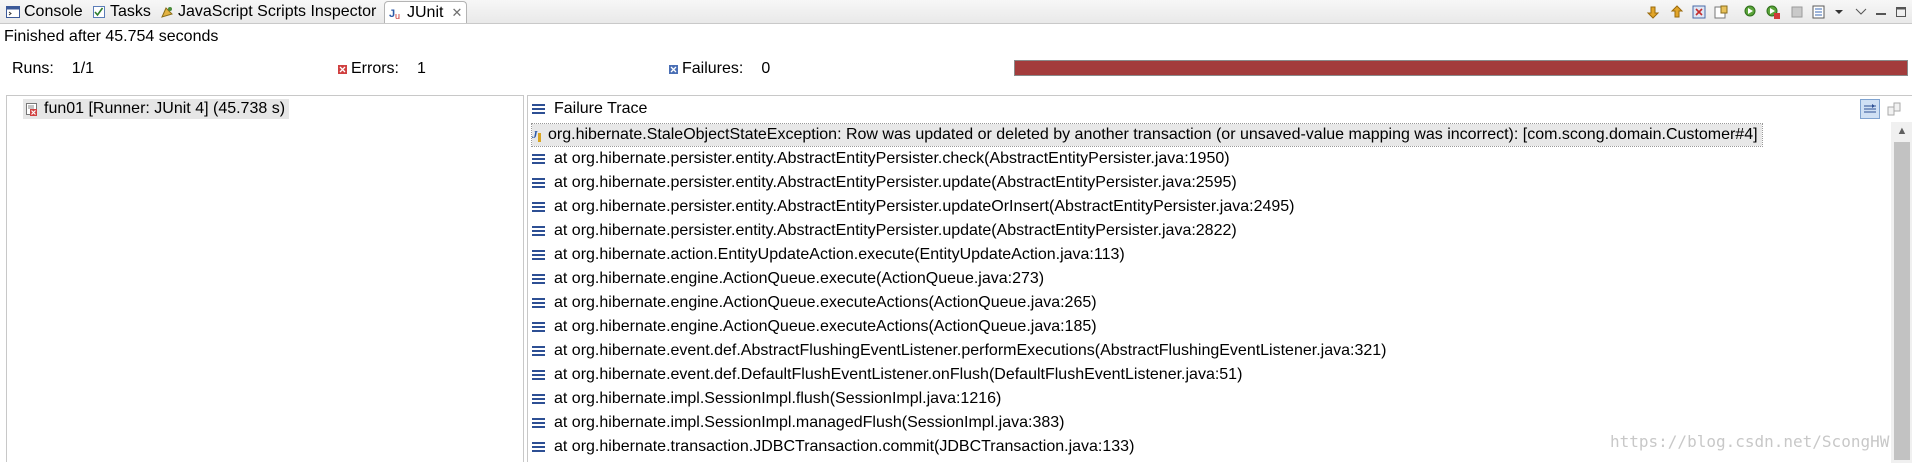  Describe the element at coordinates (53, 11) in the screenshot. I see `tab-console-label: Console` at that location.